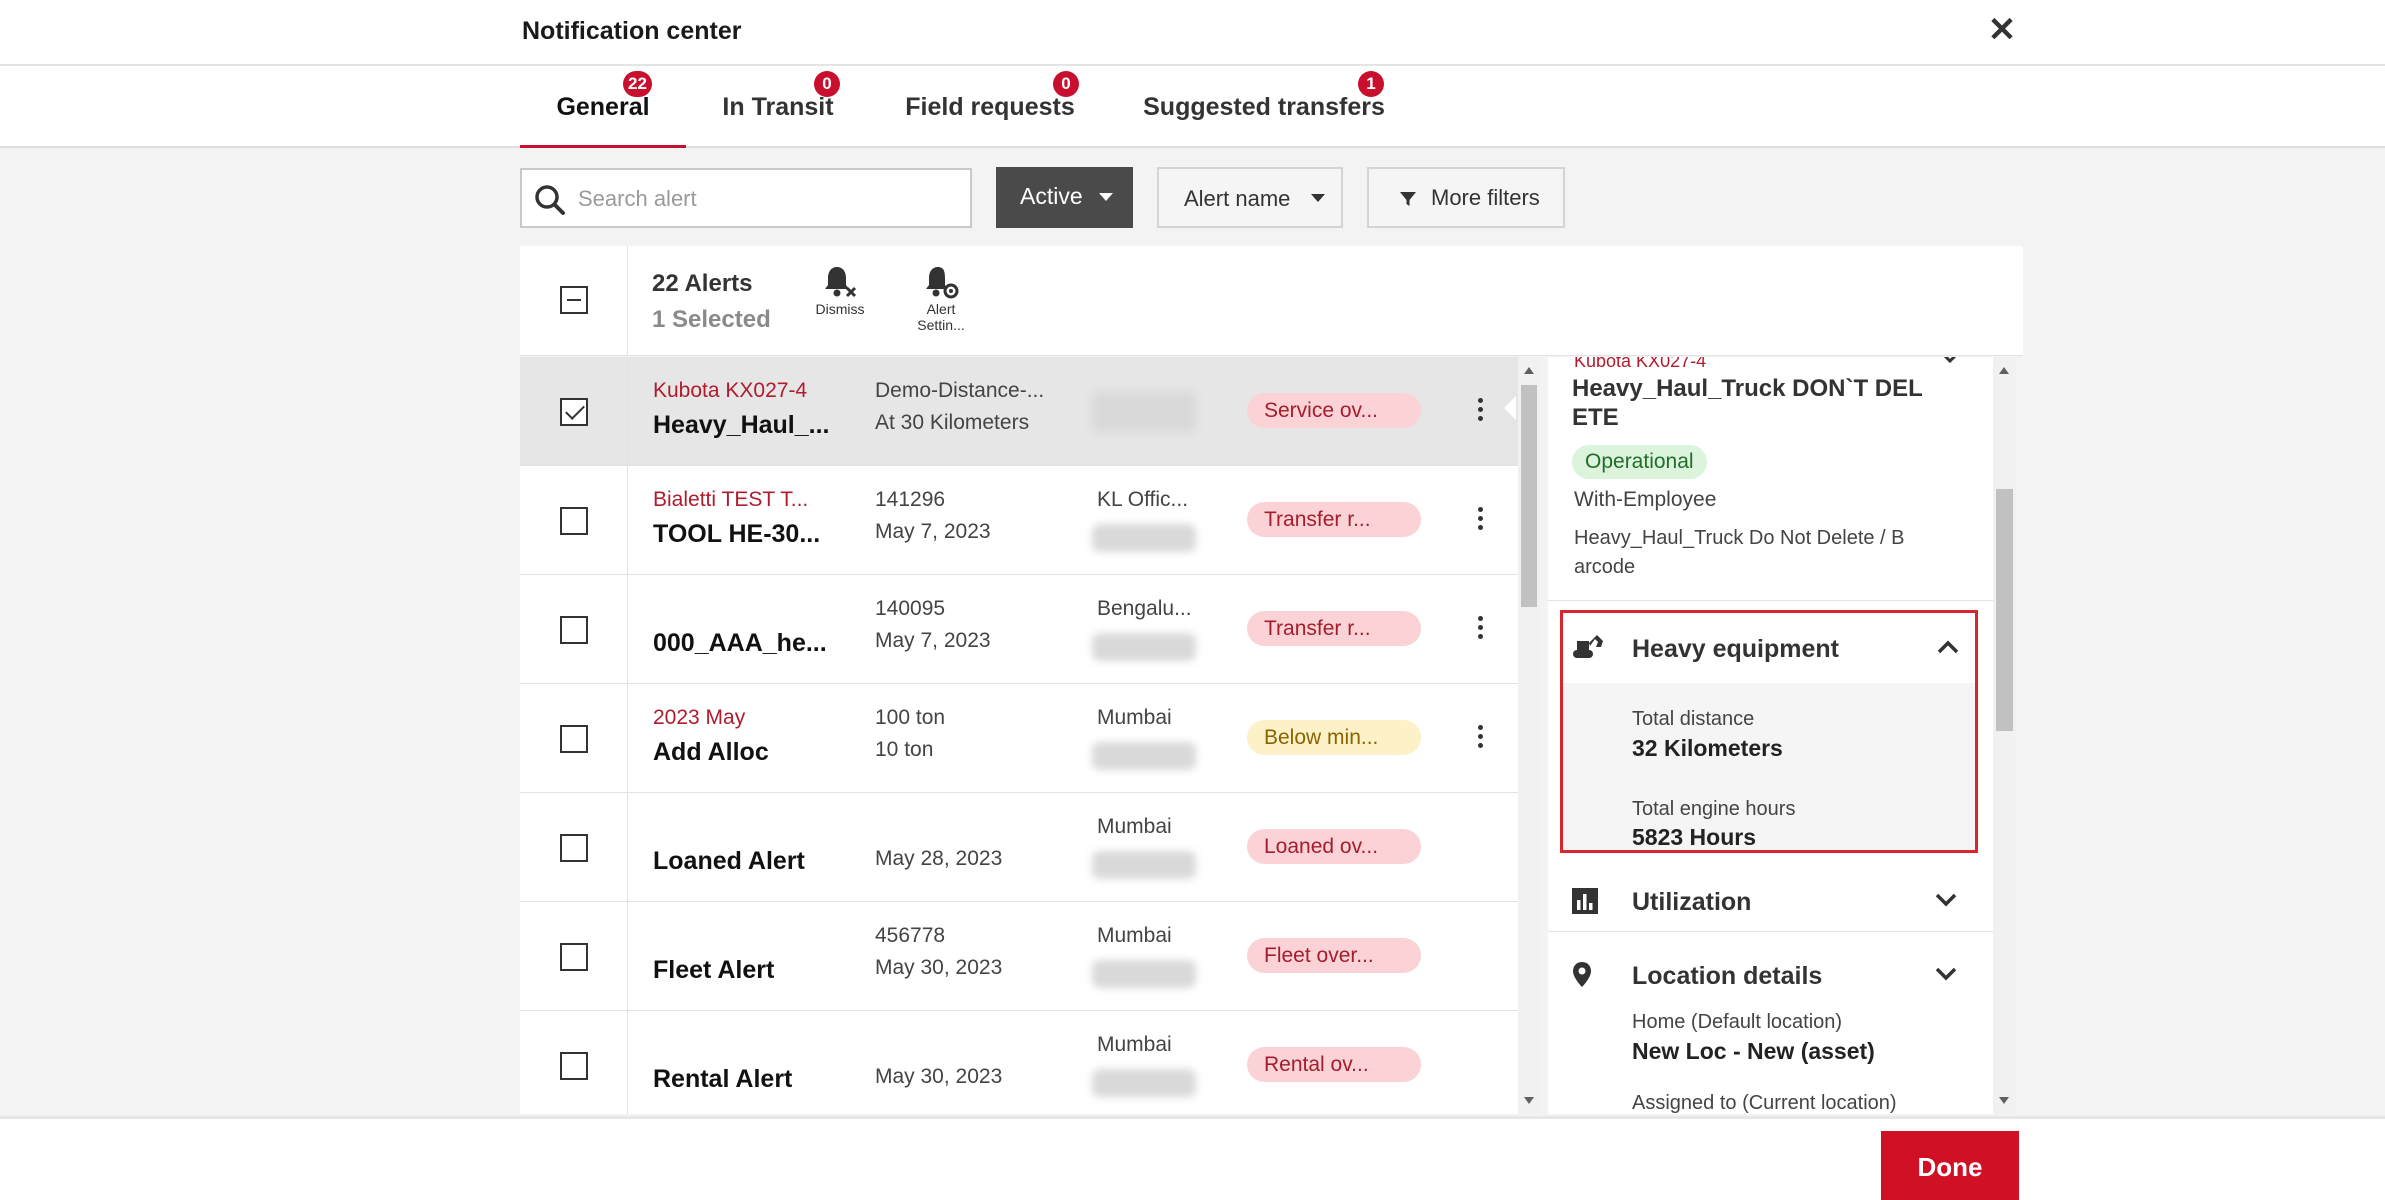 The width and height of the screenshot is (2385, 1200). What do you see at coordinates (730, 390) in the screenshot?
I see `asset-model: Kubota KX027-4` at bounding box center [730, 390].